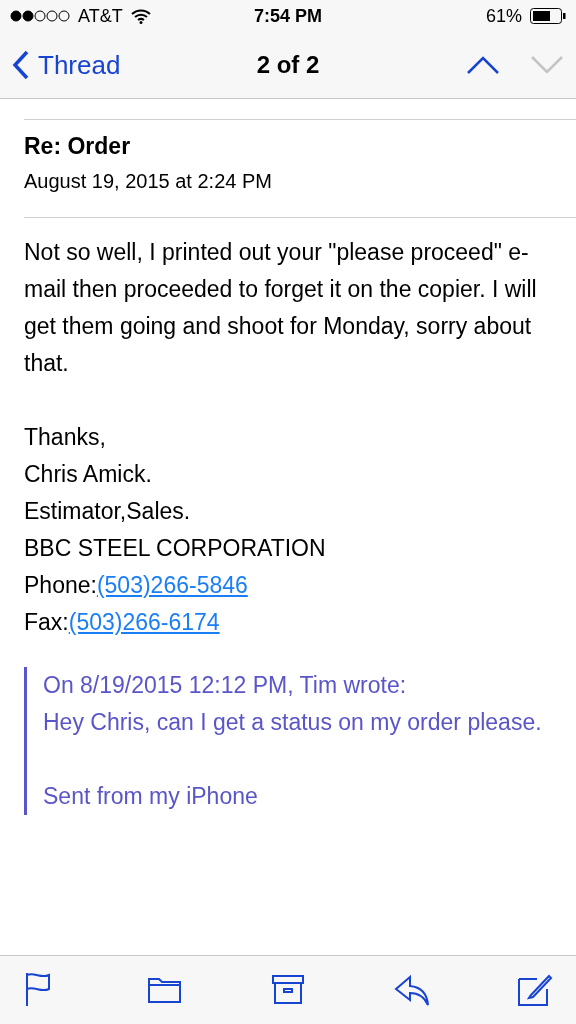 This screenshot has width=576, height=1024. What do you see at coordinates (548, 16) in the screenshot?
I see `battery-icon` at bounding box center [548, 16].